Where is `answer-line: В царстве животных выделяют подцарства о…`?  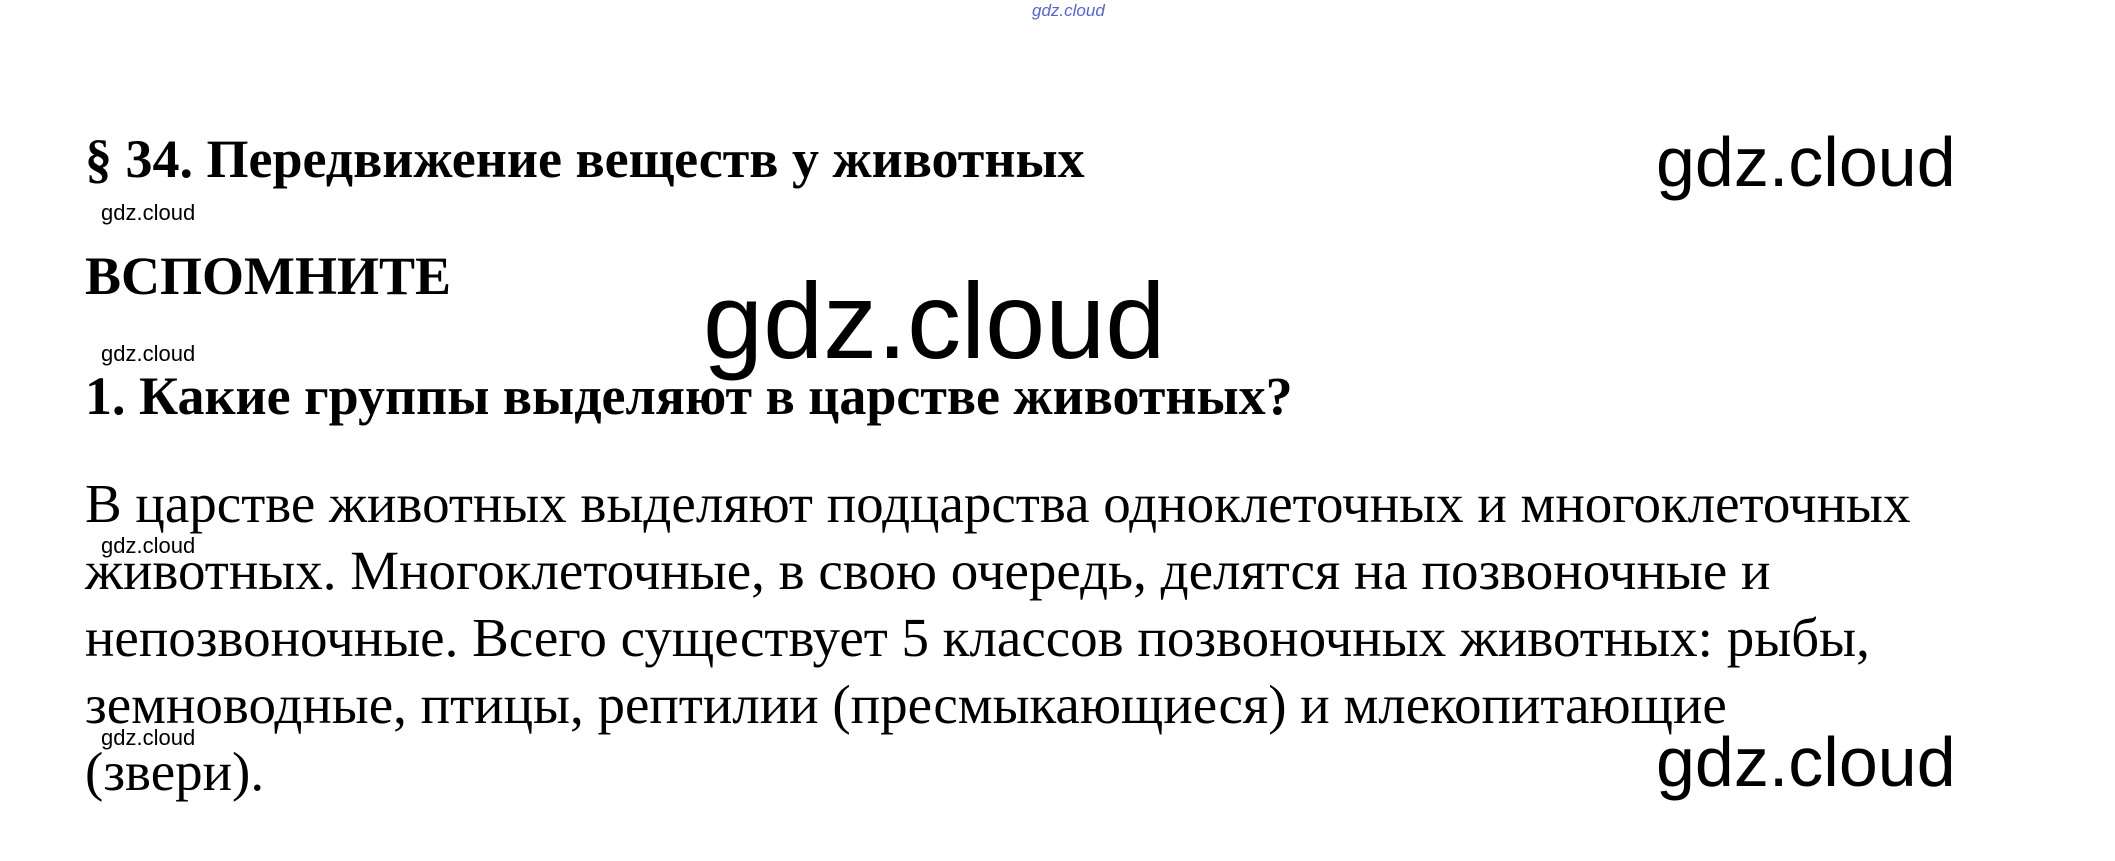
answer-line: В царстве животных выделяют подцарства о… is located at coordinates (998, 503).